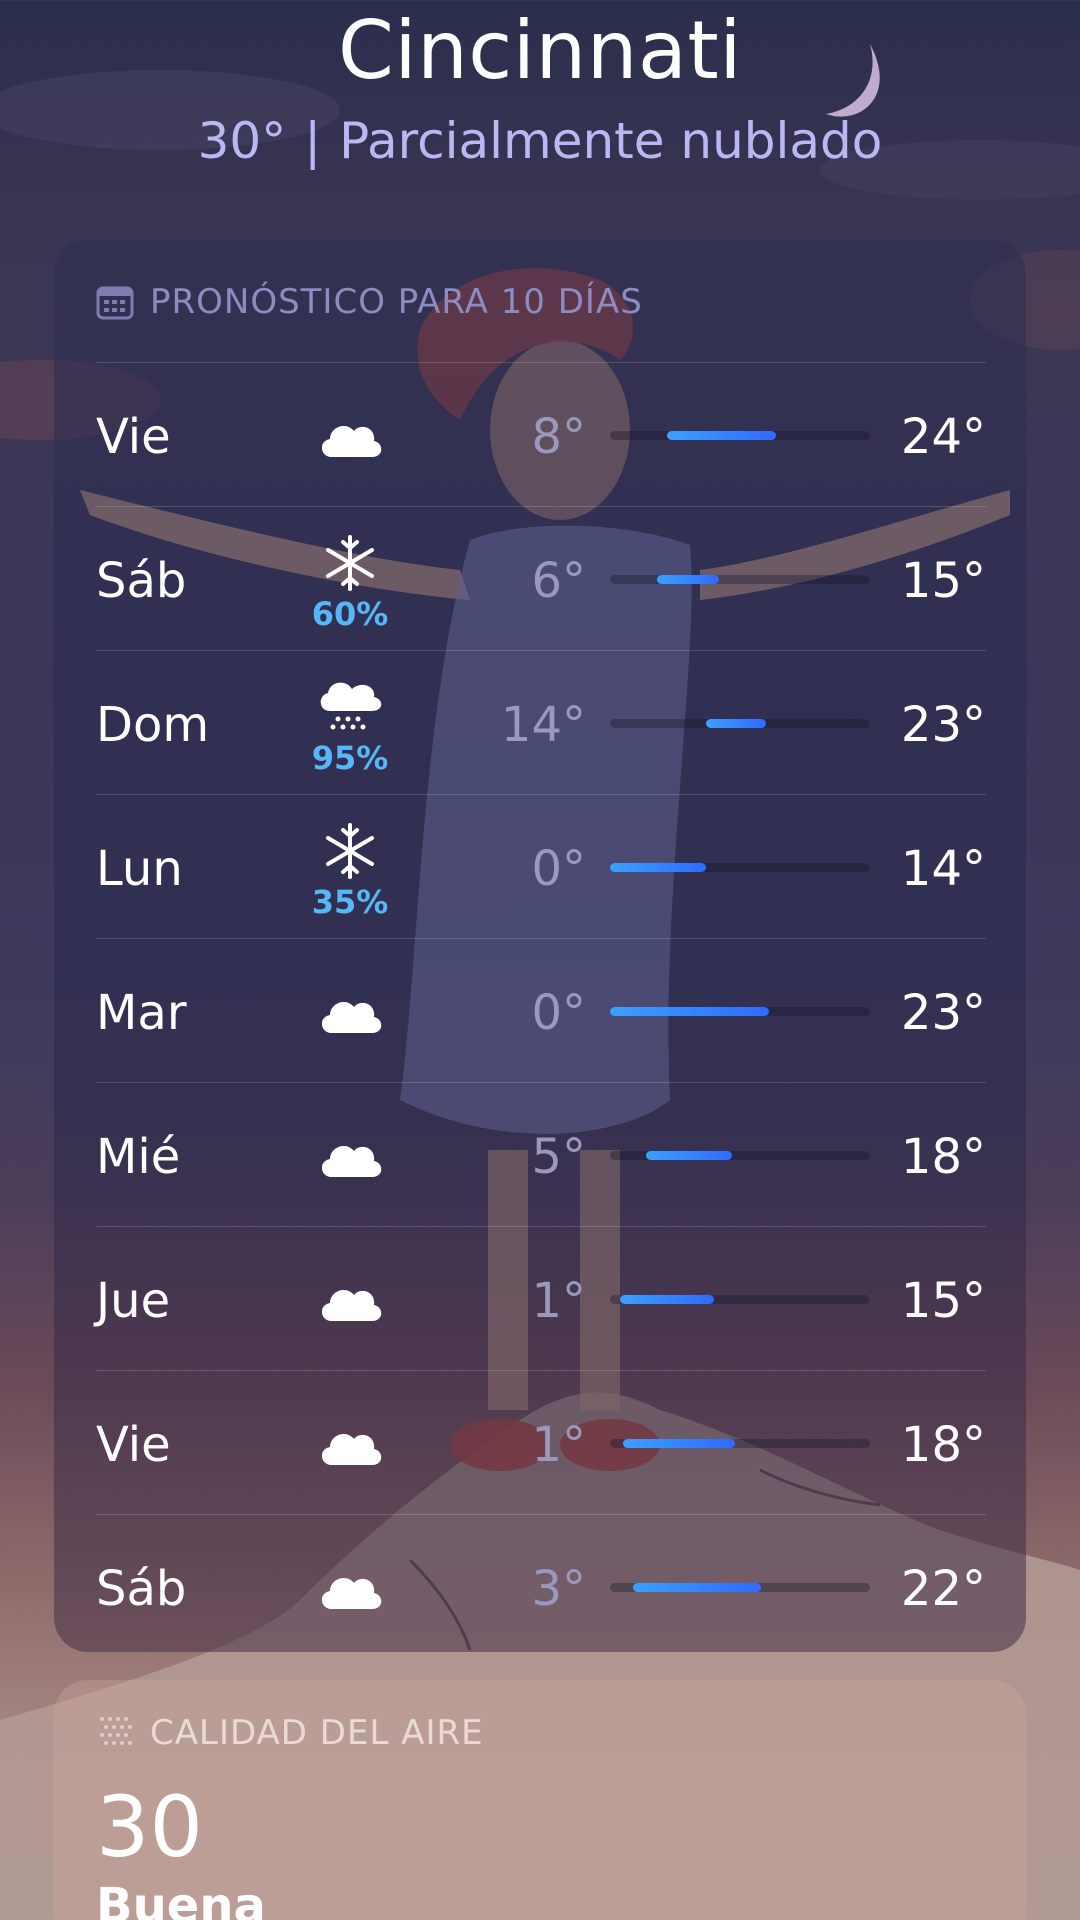 The height and width of the screenshot is (1920, 1080). I want to click on low-temperature: 6°, so click(558, 581).